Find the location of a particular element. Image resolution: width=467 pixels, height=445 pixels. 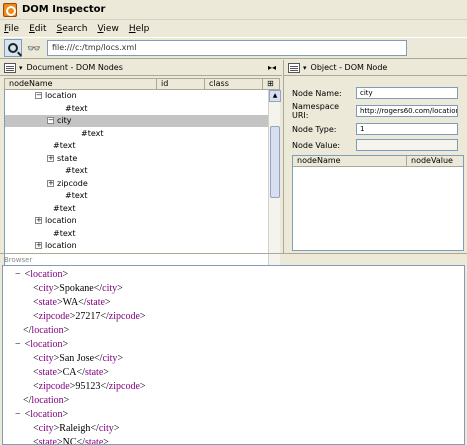

node-type-row: Node Type: 1 is located at coordinates (375, 129).